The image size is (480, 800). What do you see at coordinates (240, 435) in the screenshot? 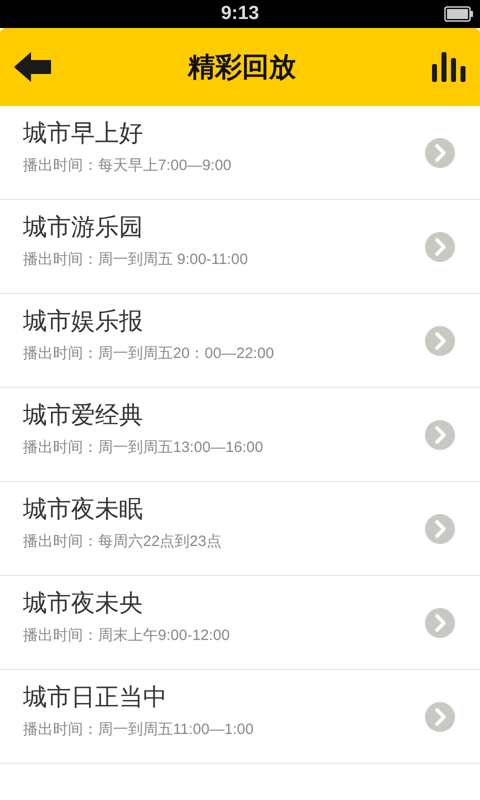
I see `program-row: 城市爱经典 播出时间：周一到周五13:00—16:00` at bounding box center [240, 435].